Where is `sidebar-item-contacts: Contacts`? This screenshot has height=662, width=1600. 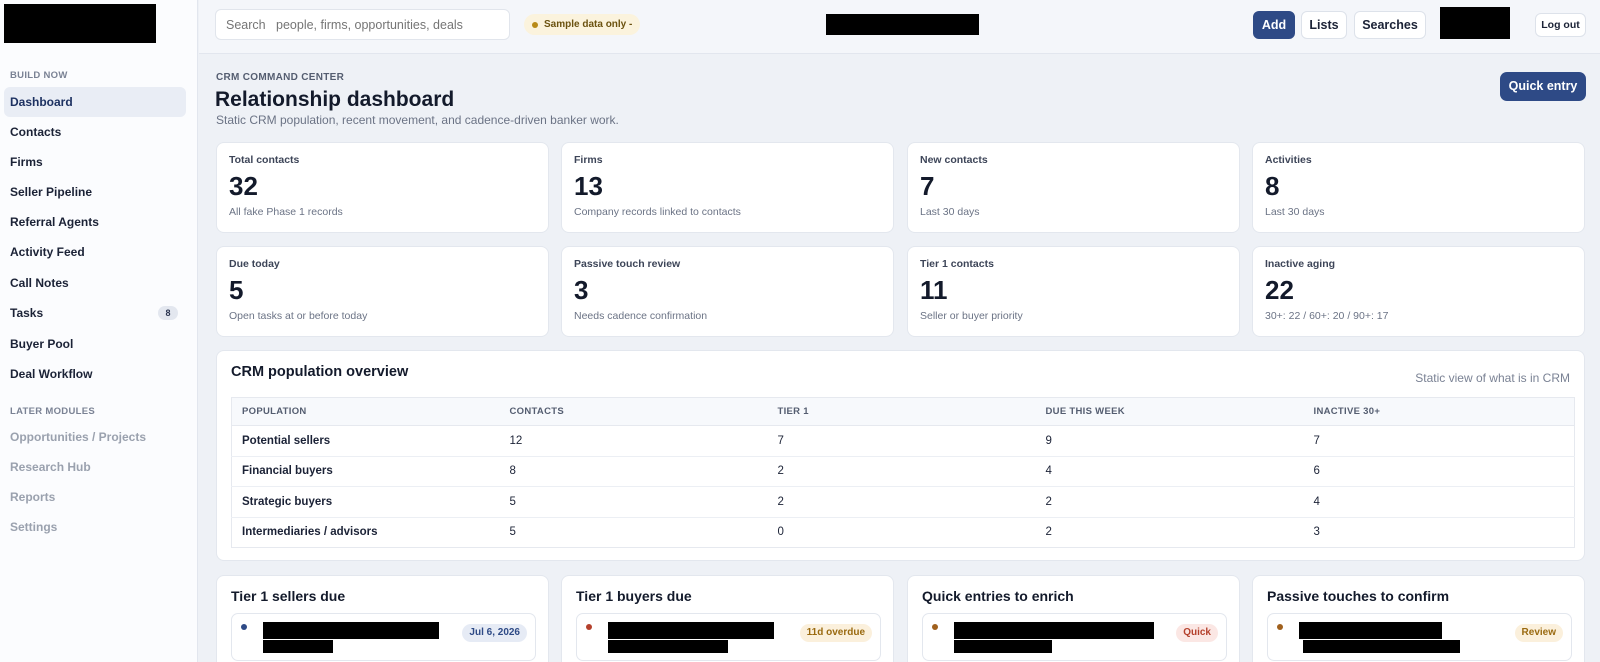
sidebar-item-contacts: Contacts is located at coordinates (95, 132).